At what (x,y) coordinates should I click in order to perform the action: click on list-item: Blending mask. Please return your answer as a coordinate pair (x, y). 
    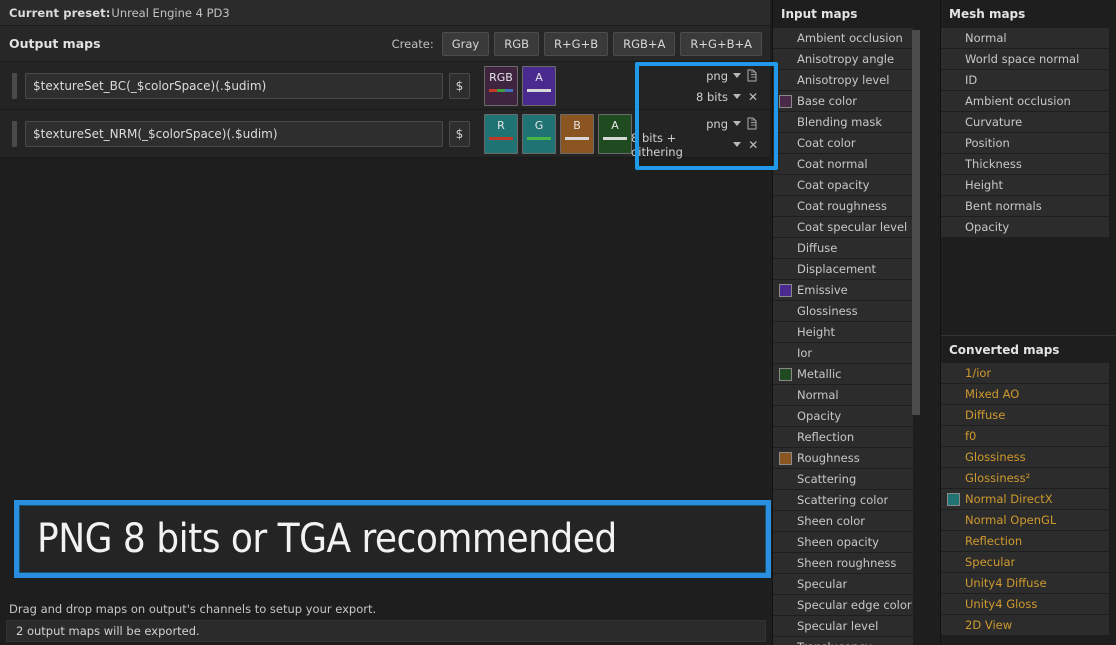
    Looking at the image, I should click on (843, 122).